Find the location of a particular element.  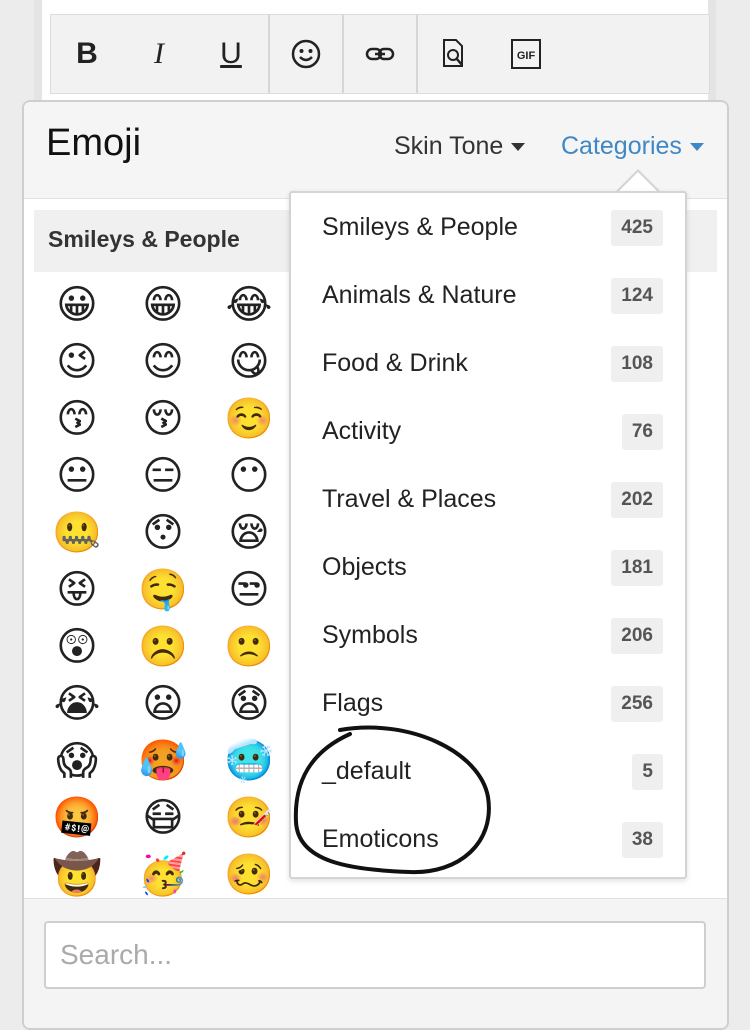

category-item: Smileys & People 425 is located at coordinates (488, 229).